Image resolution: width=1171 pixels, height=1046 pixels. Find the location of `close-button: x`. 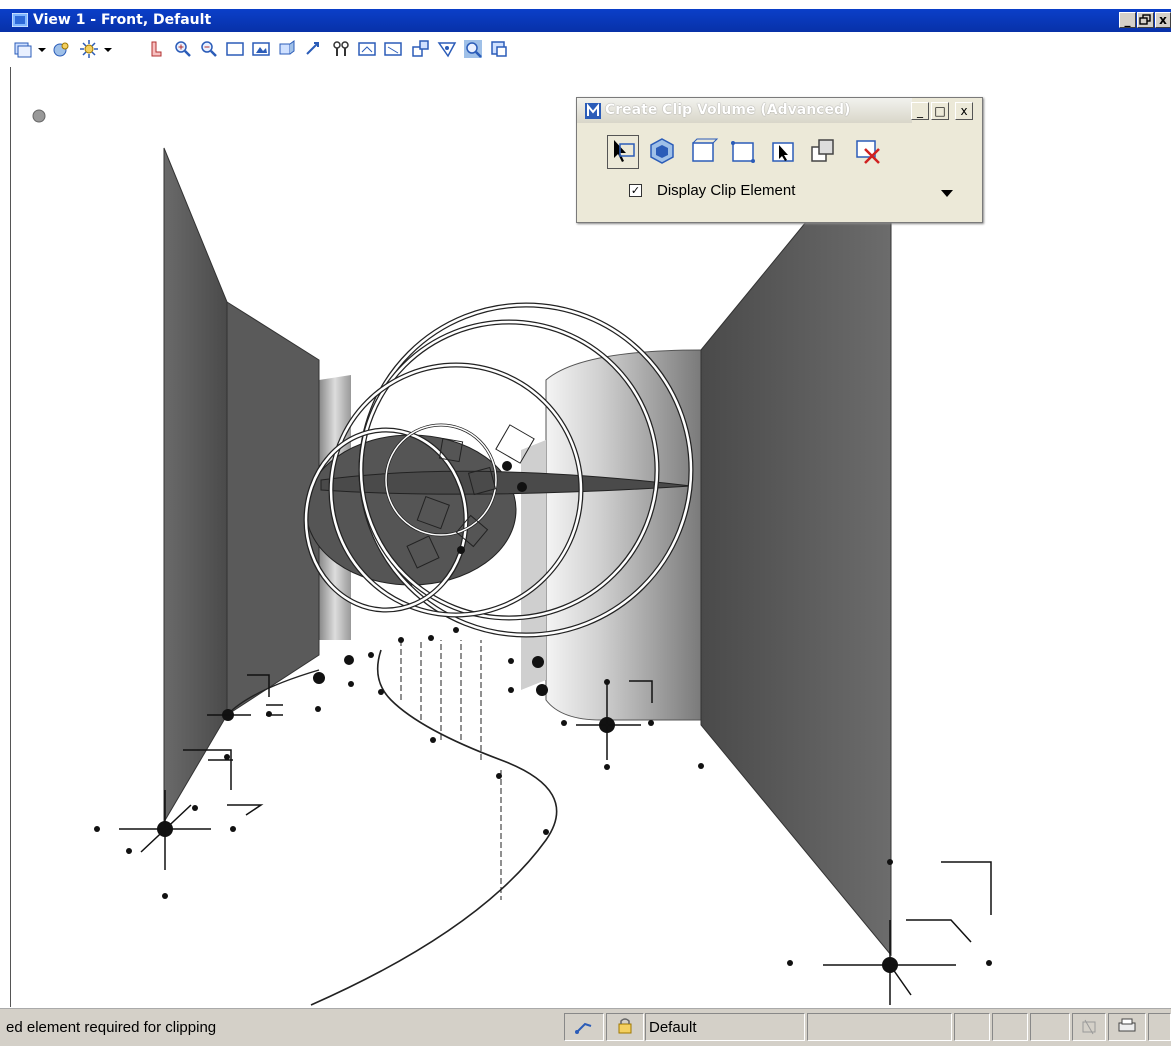

close-button: x is located at coordinates (1163, 20).